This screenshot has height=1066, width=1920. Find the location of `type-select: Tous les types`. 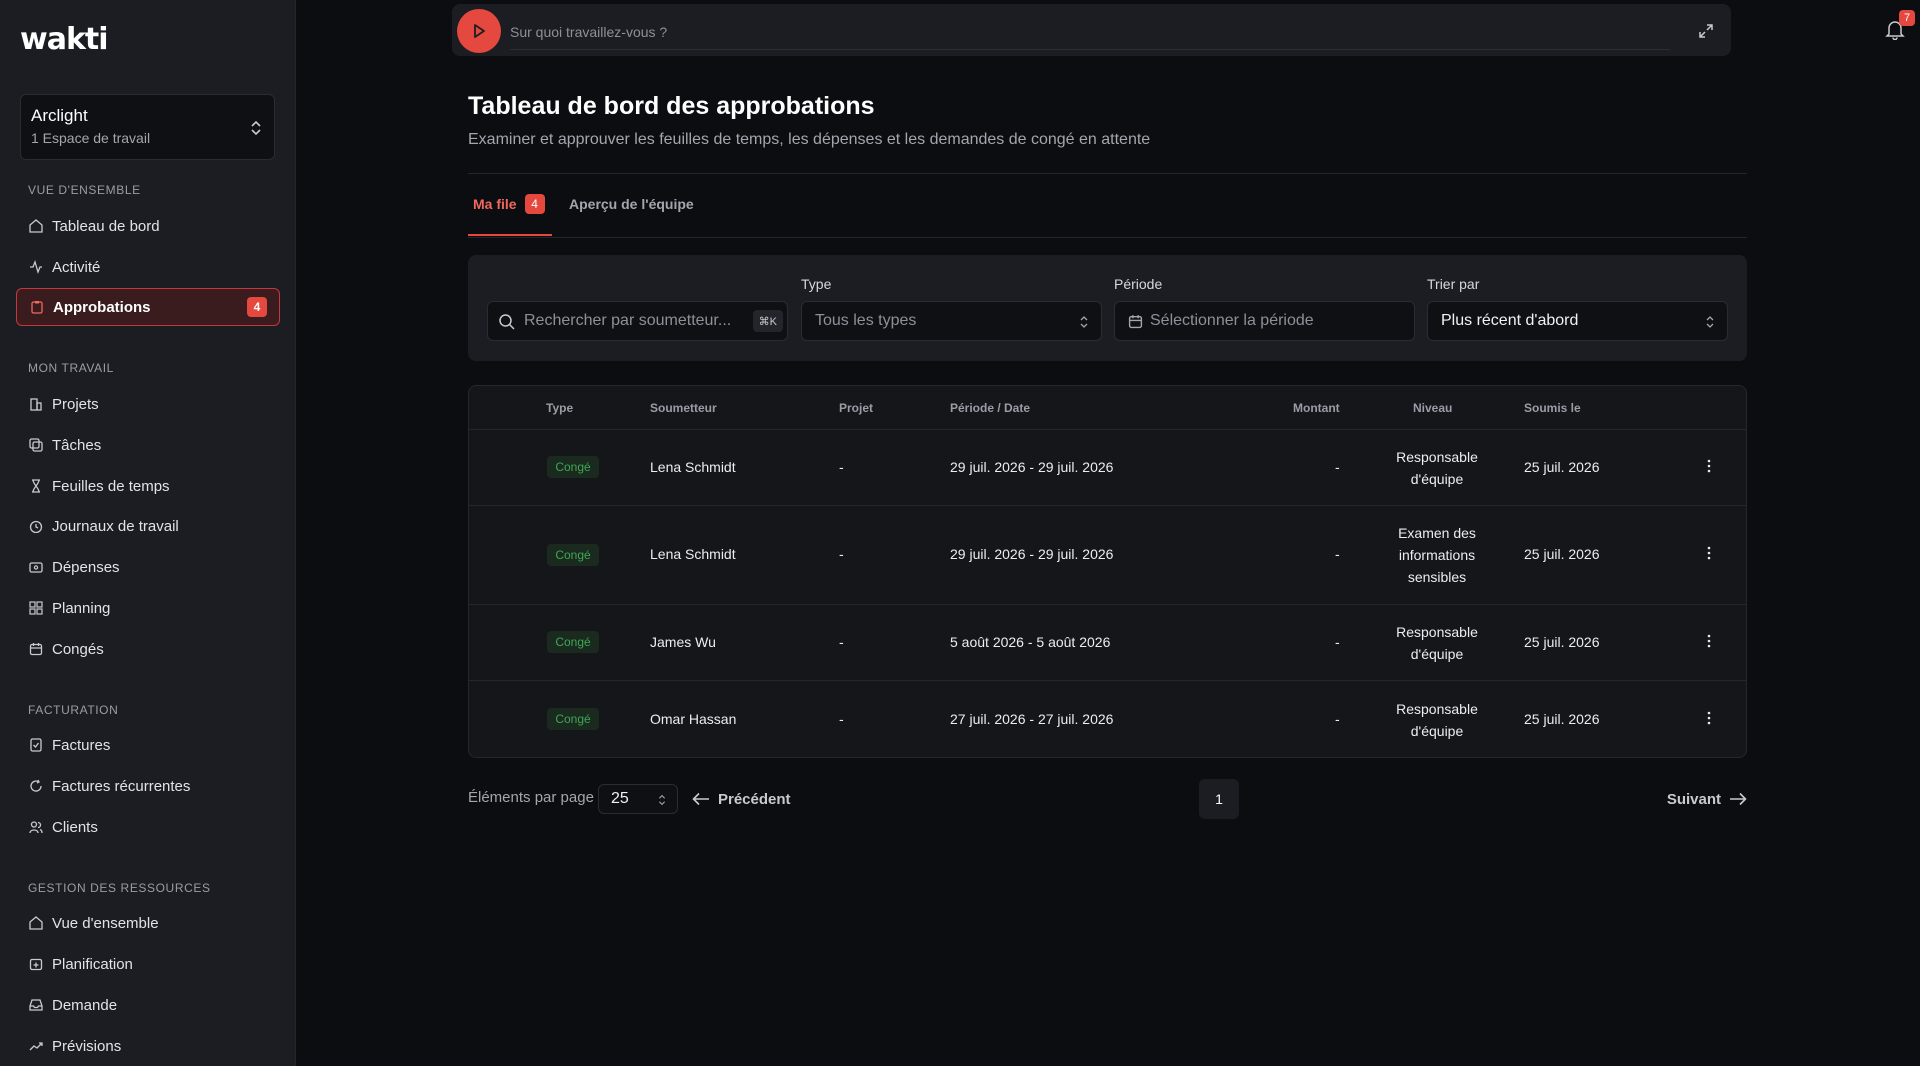

type-select: Tous les types is located at coordinates (951, 321).